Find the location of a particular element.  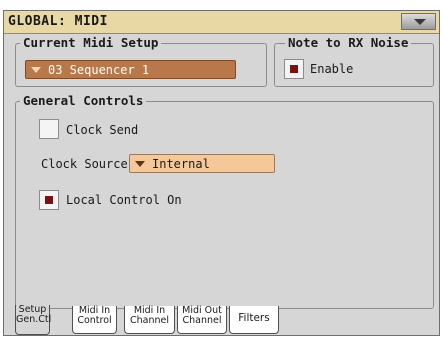

midi-setup-dropdown: 03 Sequencer 1 is located at coordinates (130, 69).